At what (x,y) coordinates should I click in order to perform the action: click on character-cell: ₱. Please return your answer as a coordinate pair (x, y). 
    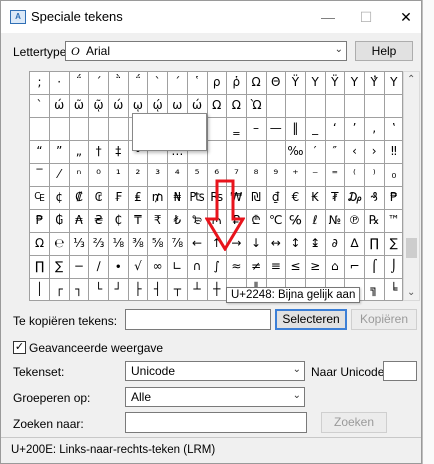
    Looking at the image, I should click on (40, 222).